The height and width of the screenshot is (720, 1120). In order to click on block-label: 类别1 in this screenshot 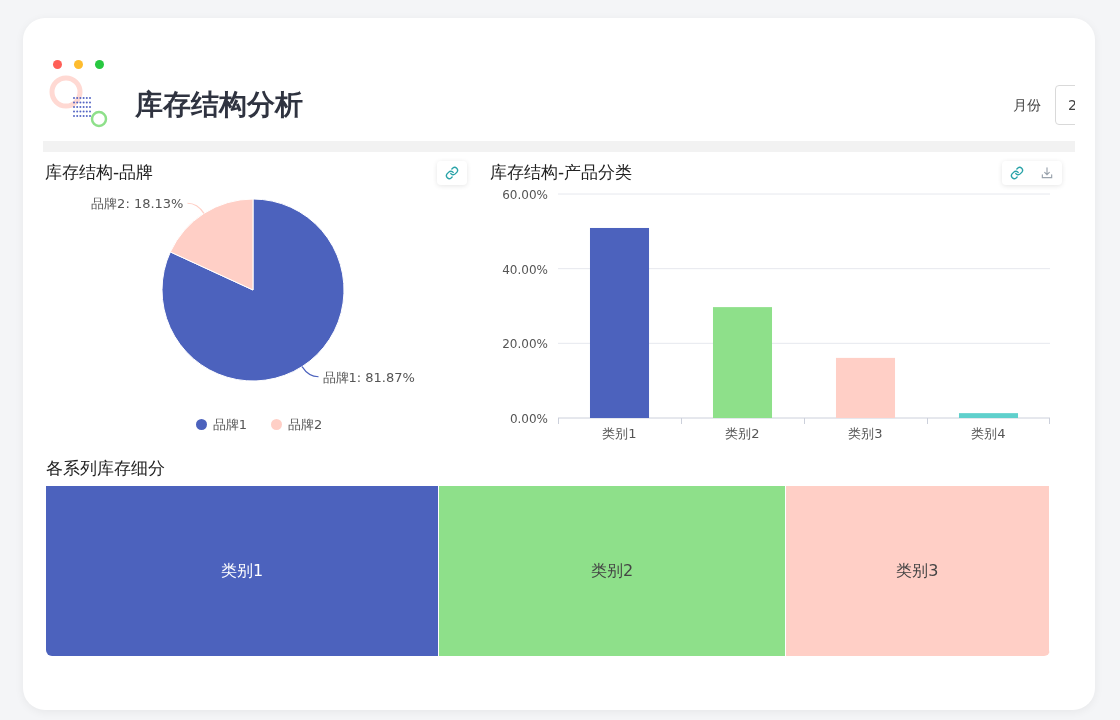, I will do `click(242, 571)`.